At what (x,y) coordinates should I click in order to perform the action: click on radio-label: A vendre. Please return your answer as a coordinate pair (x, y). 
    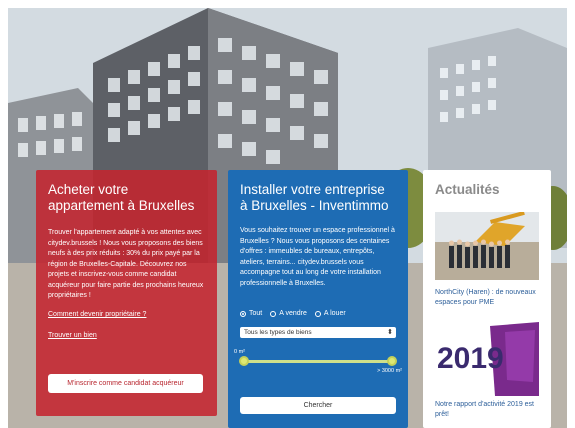
    Looking at the image, I should click on (293, 313).